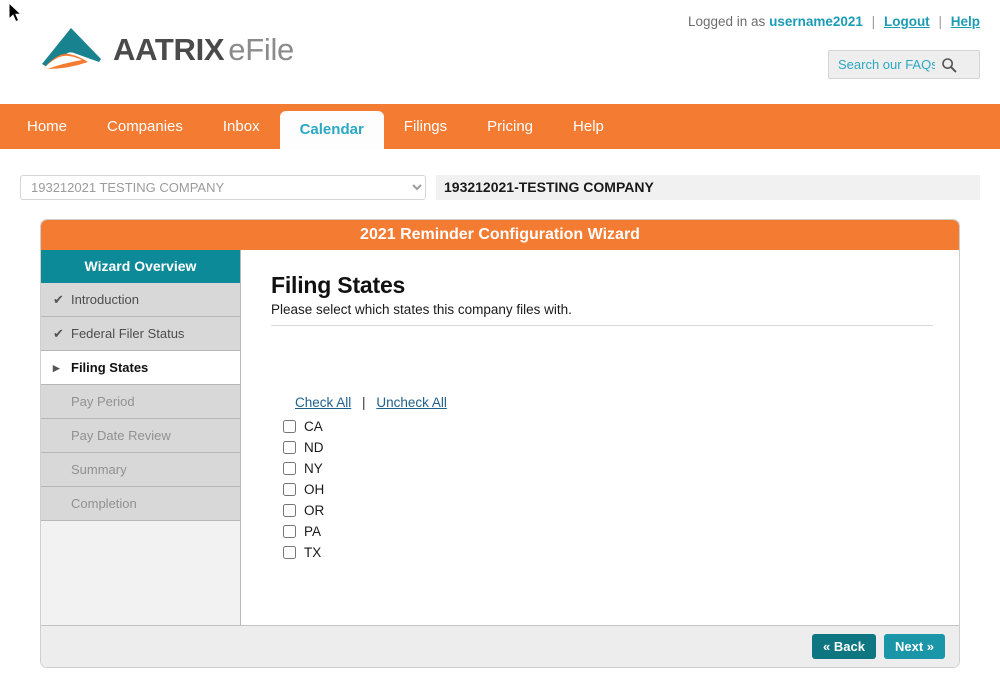  What do you see at coordinates (907, 21) in the screenshot?
I see `logout-link: Logout` at bounding box center [907, 21].